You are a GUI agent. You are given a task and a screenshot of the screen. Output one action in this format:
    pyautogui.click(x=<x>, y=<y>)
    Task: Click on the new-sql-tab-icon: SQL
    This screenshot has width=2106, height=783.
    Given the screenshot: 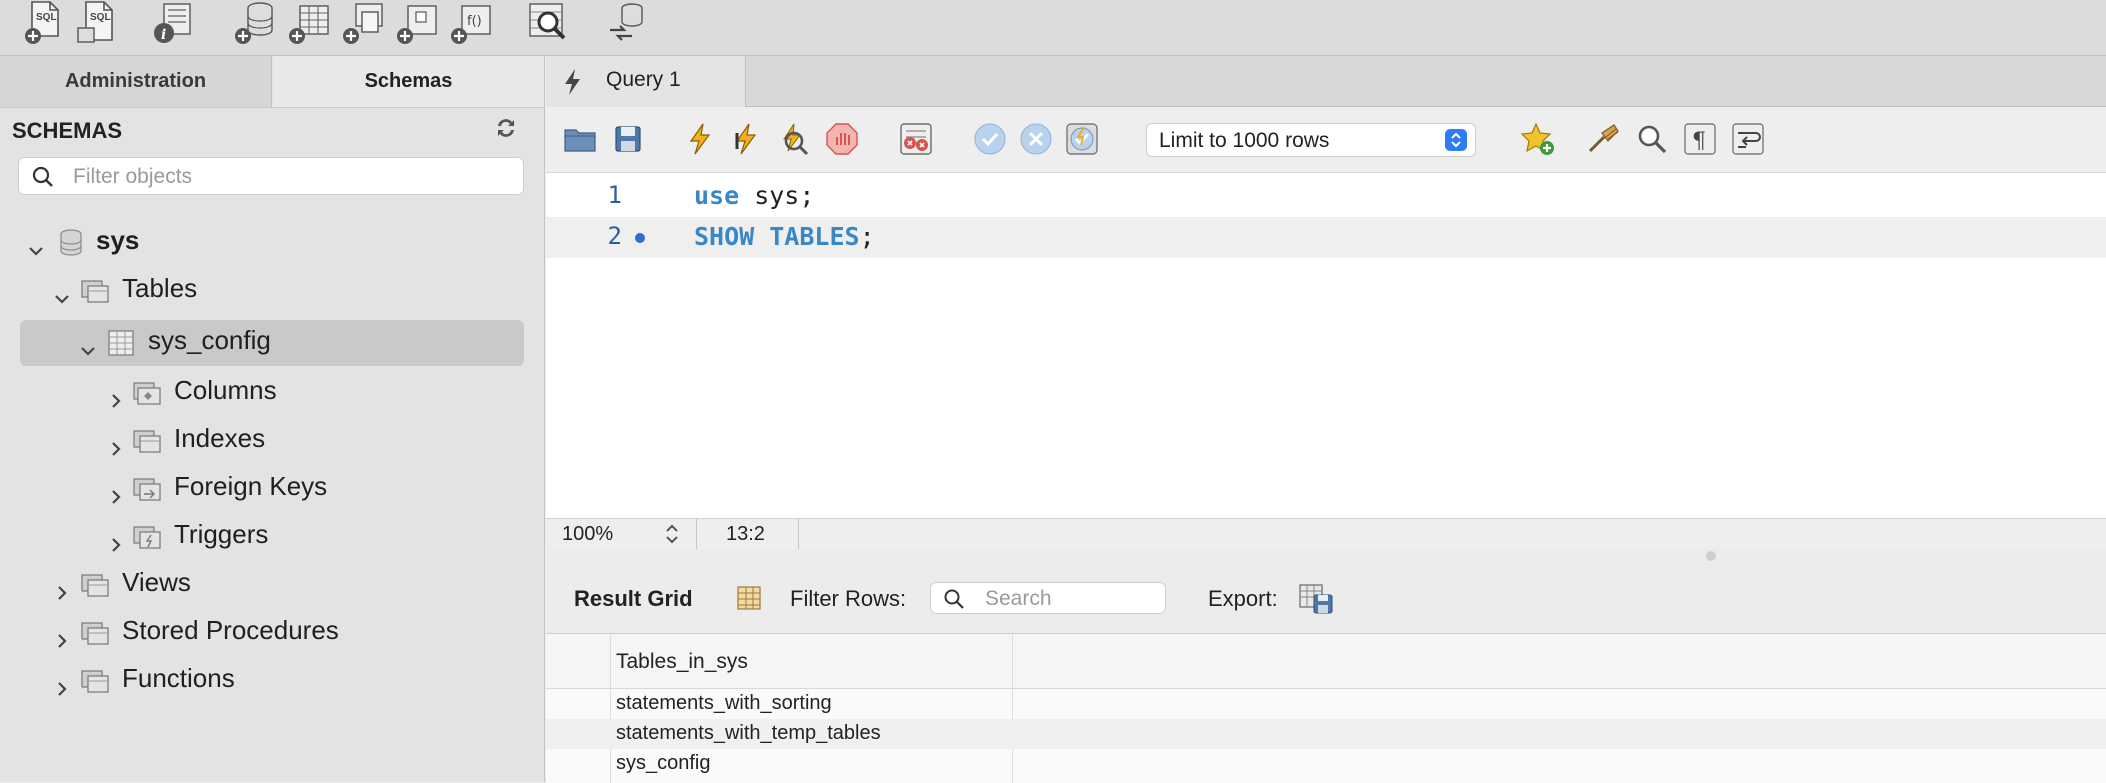 What is the action you would take?
    pyautogui.click(x=45, y=23)
    